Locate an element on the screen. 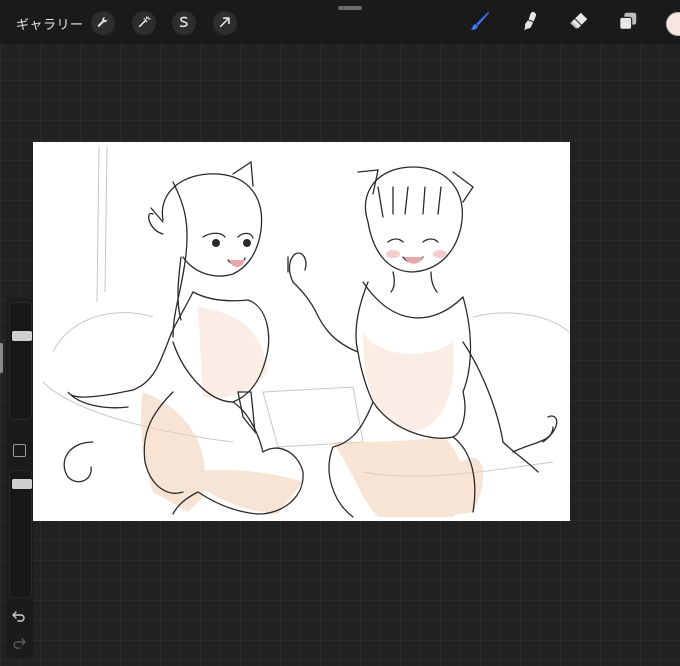  opacity-slider is located at coordinates (20, 534).